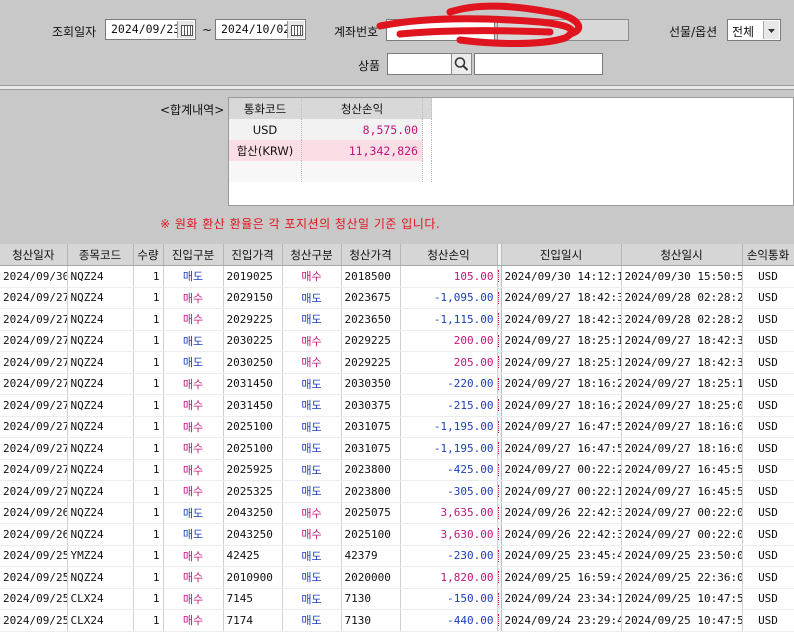 This screenshot has height=632, width=794. I want to click on chevron-down-icon, so click(771, 30).